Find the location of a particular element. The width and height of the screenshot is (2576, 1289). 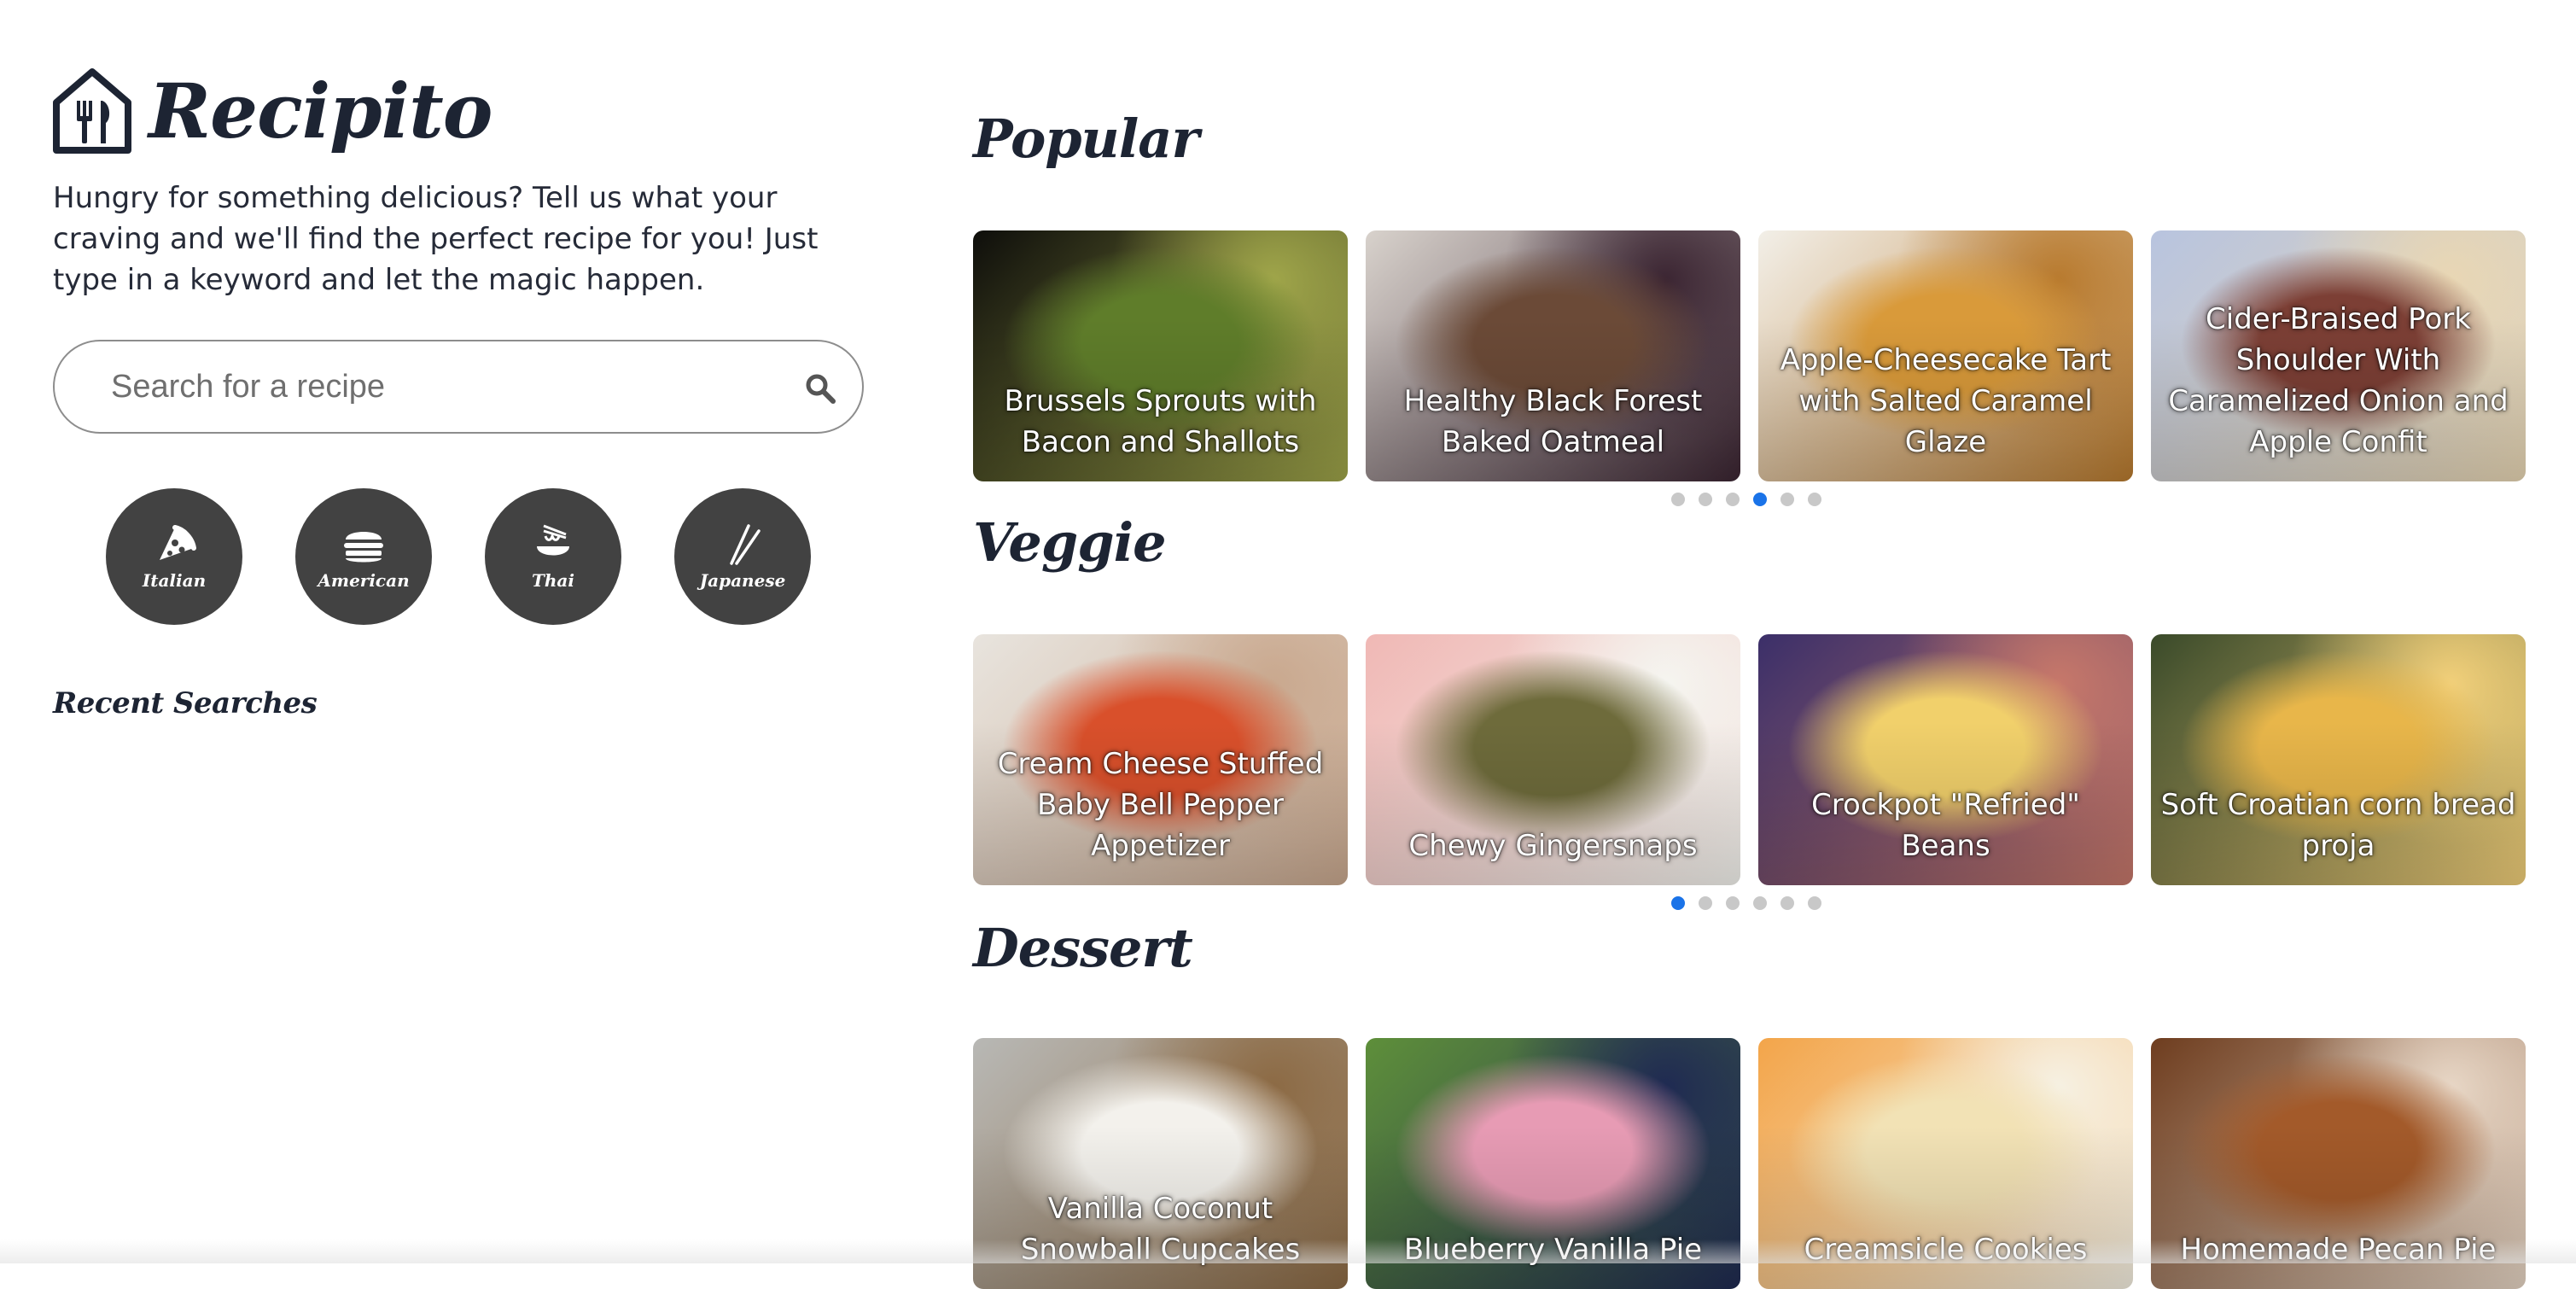

cuisine-button-japanese: Japanese is located at coordinates (742, 556).